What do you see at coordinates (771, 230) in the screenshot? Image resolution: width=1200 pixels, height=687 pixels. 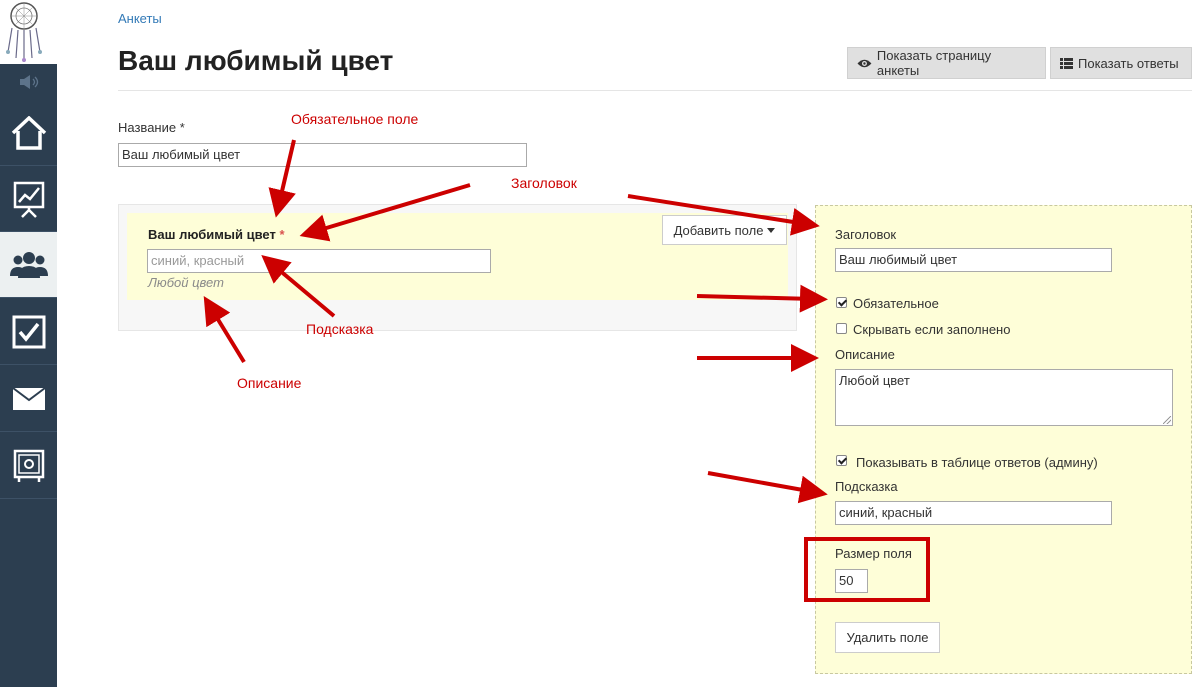 I see `caret-down-icon` at bounding box center [771, 230].